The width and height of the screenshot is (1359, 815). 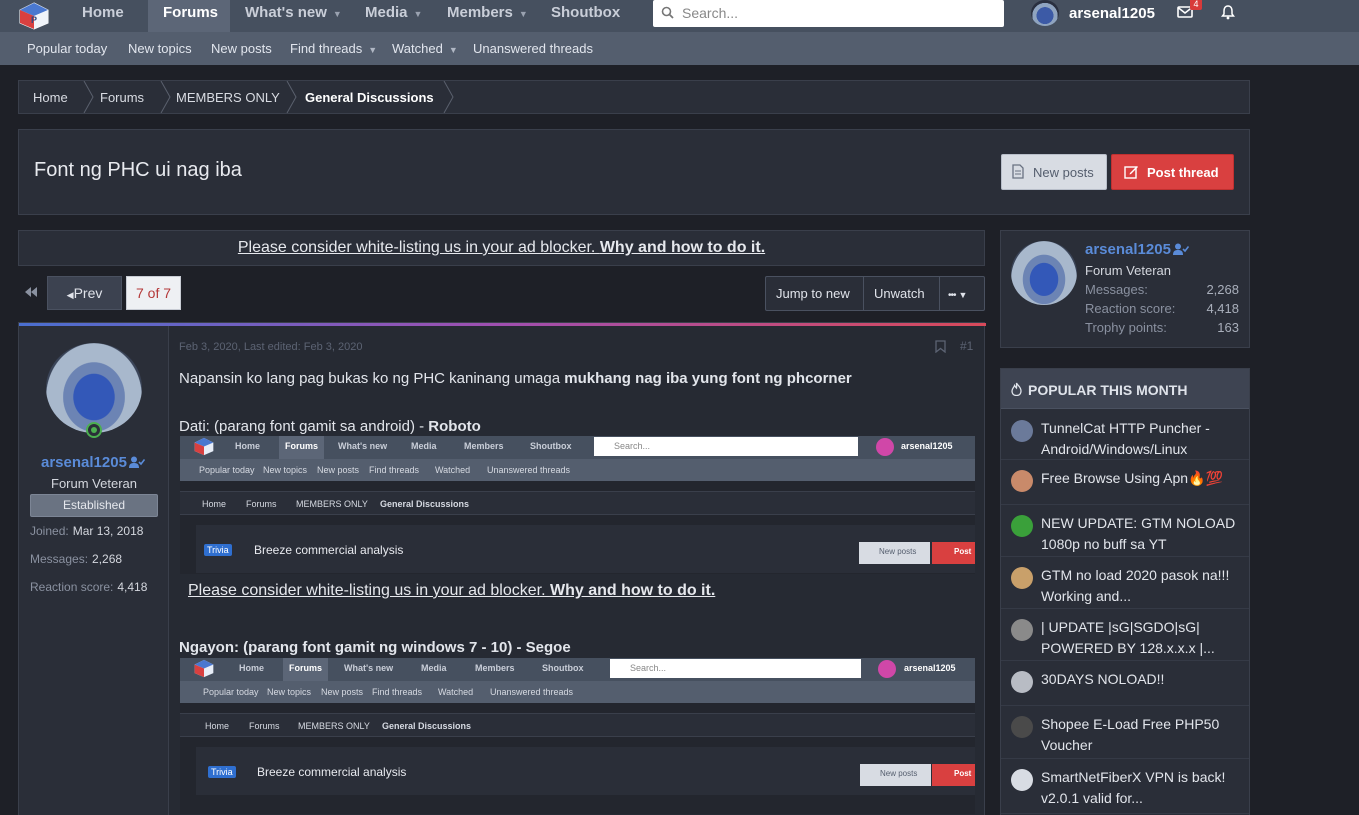 I want to click on popular-thread-title: Free Browse Using Apn🔥💯, so click(x=1141, y=478).